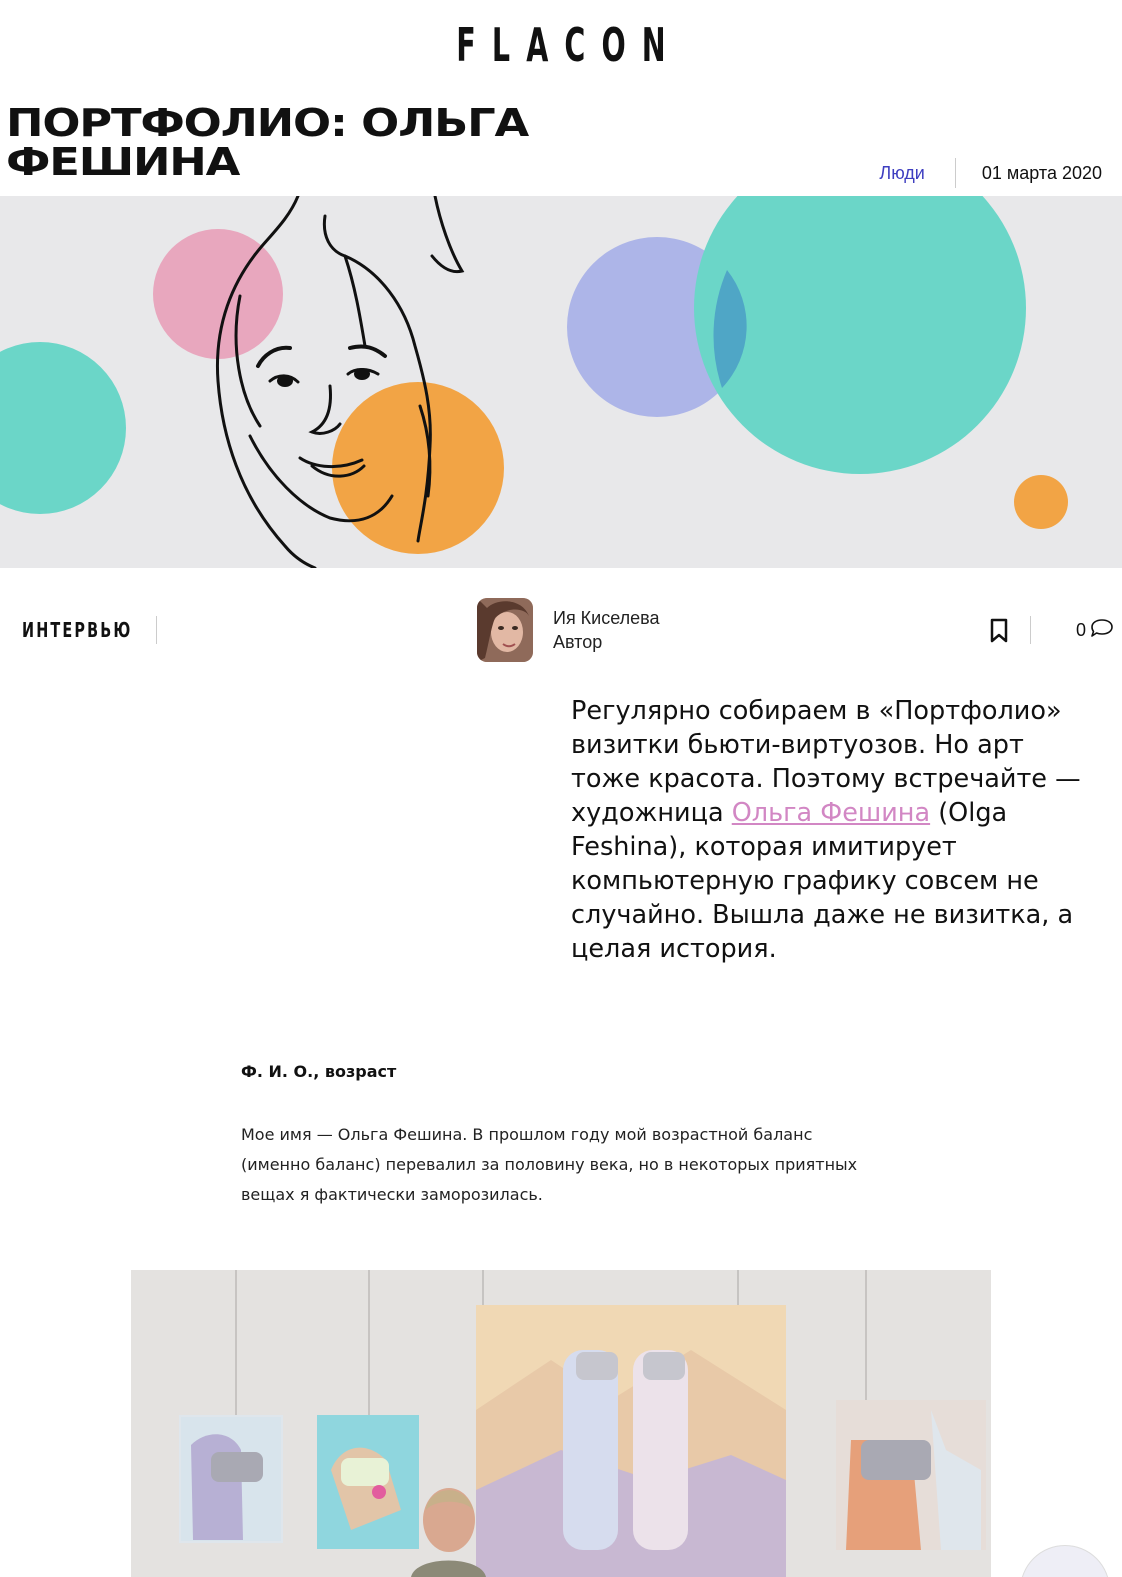 Image resolution: width=1122 pixels, height=1577 pixels. Describe the element at coordinates (831, 813) in the screenshot. I see `artist-link: Ольга Фешина` at that location.